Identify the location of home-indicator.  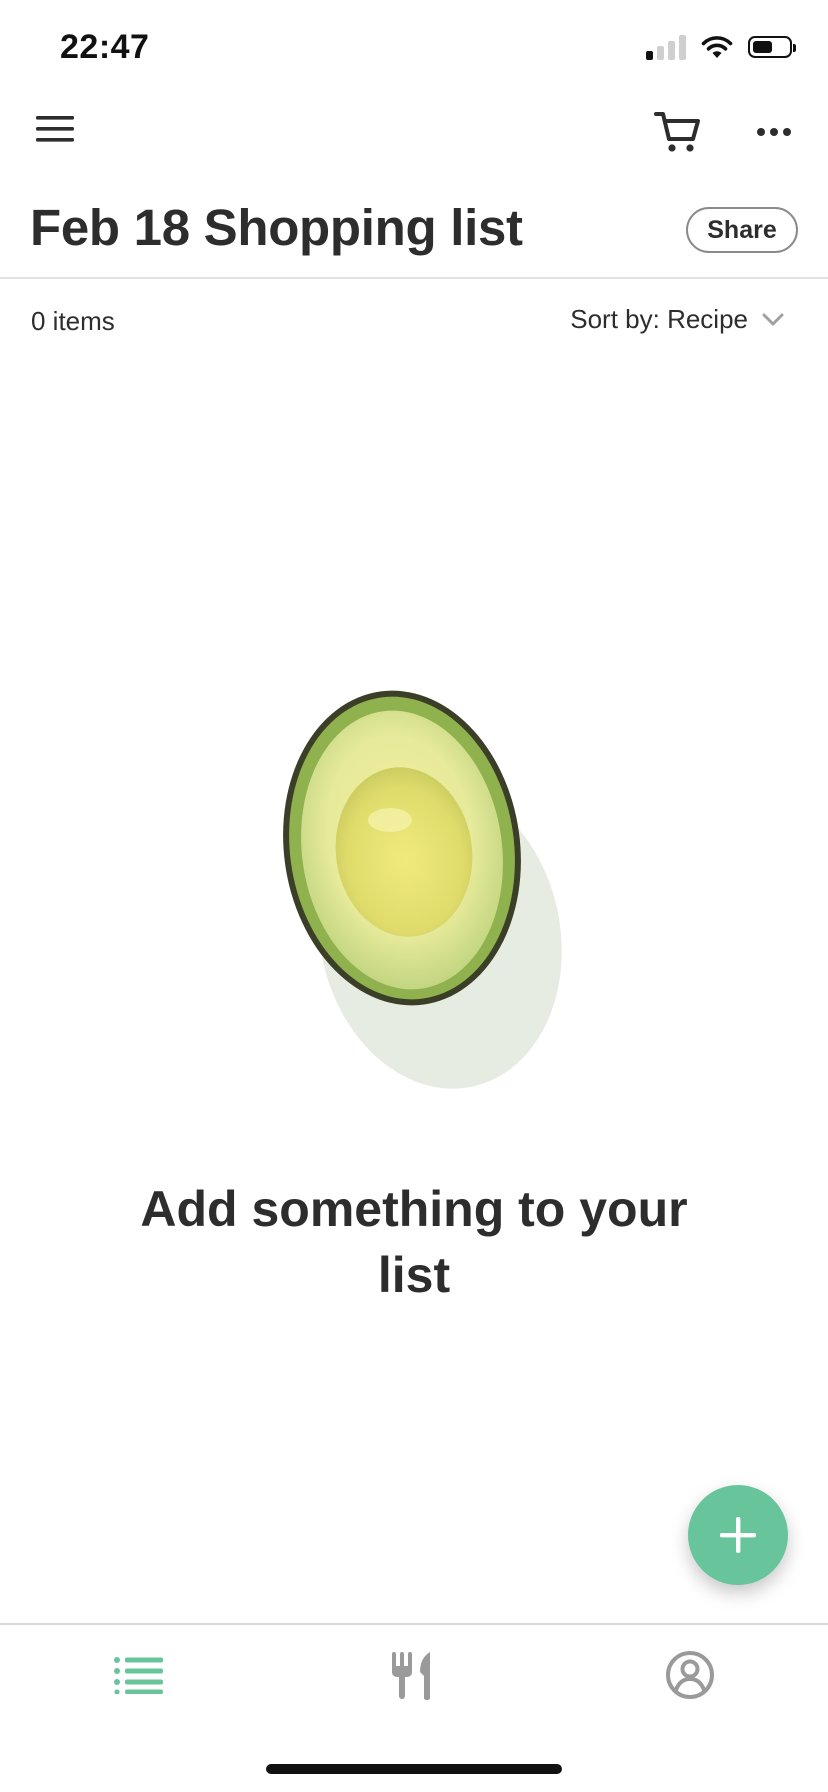
(414, 1769).